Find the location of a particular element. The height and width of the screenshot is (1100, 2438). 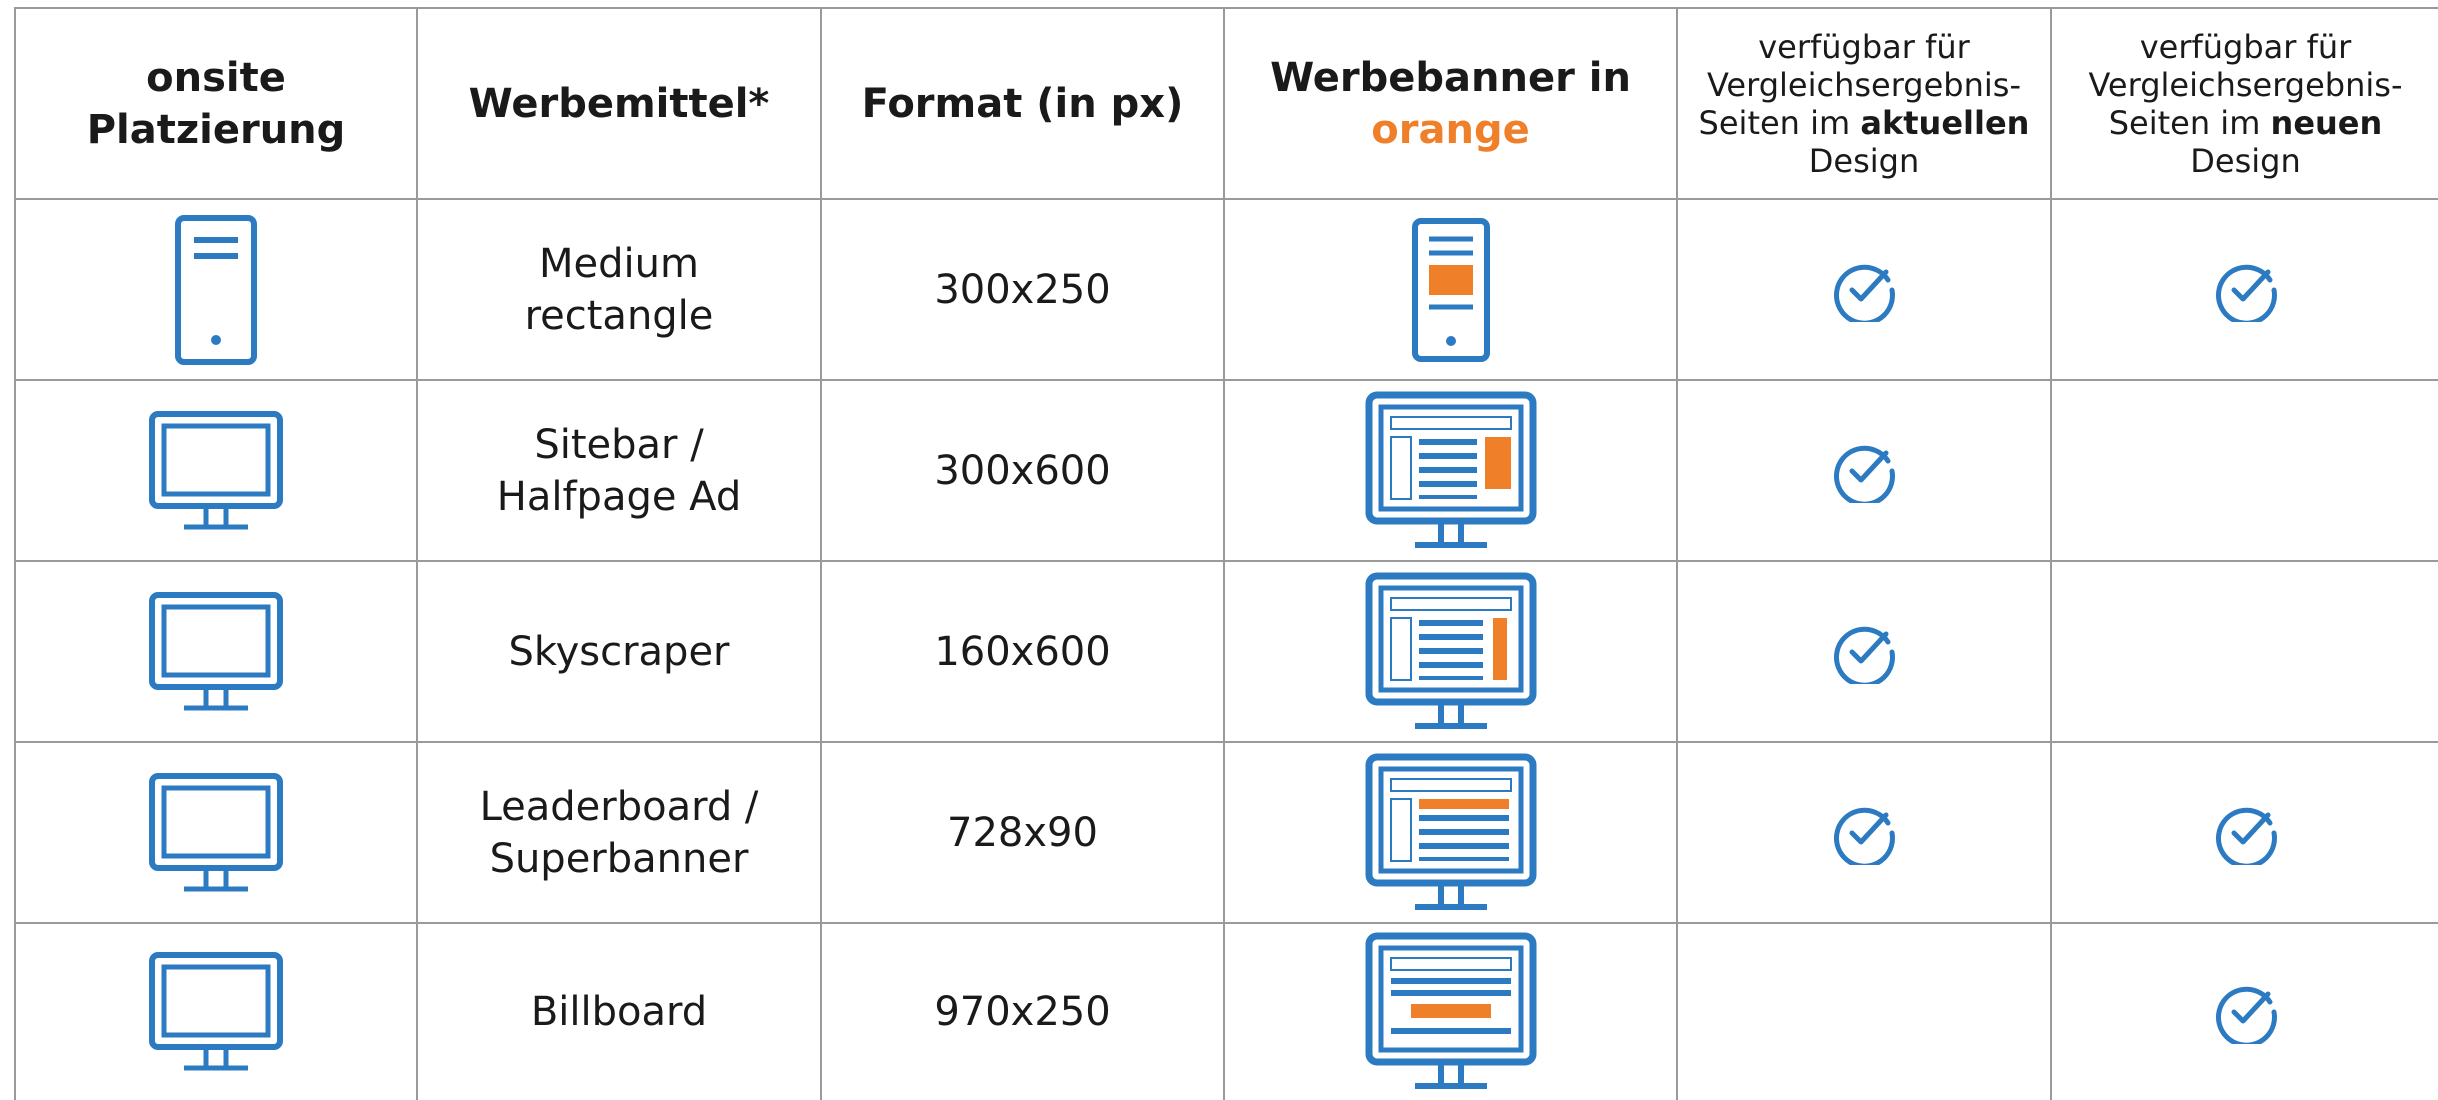

desktop-banner-leaderboard-icon is located at coordinates (1450, 832).